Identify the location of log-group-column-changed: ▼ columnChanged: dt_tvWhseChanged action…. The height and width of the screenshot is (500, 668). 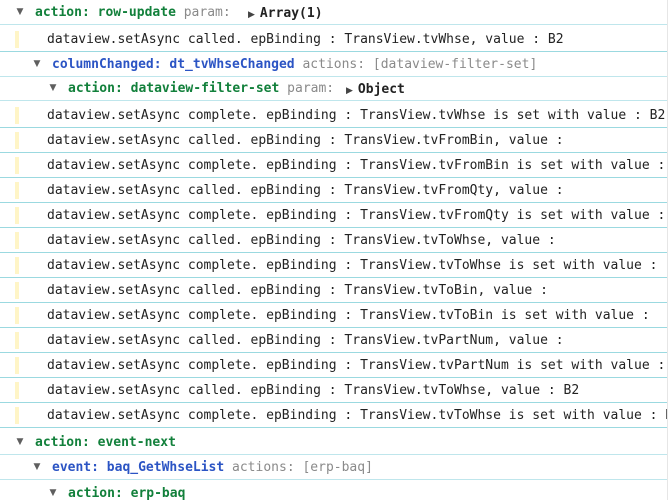
(334, 64).